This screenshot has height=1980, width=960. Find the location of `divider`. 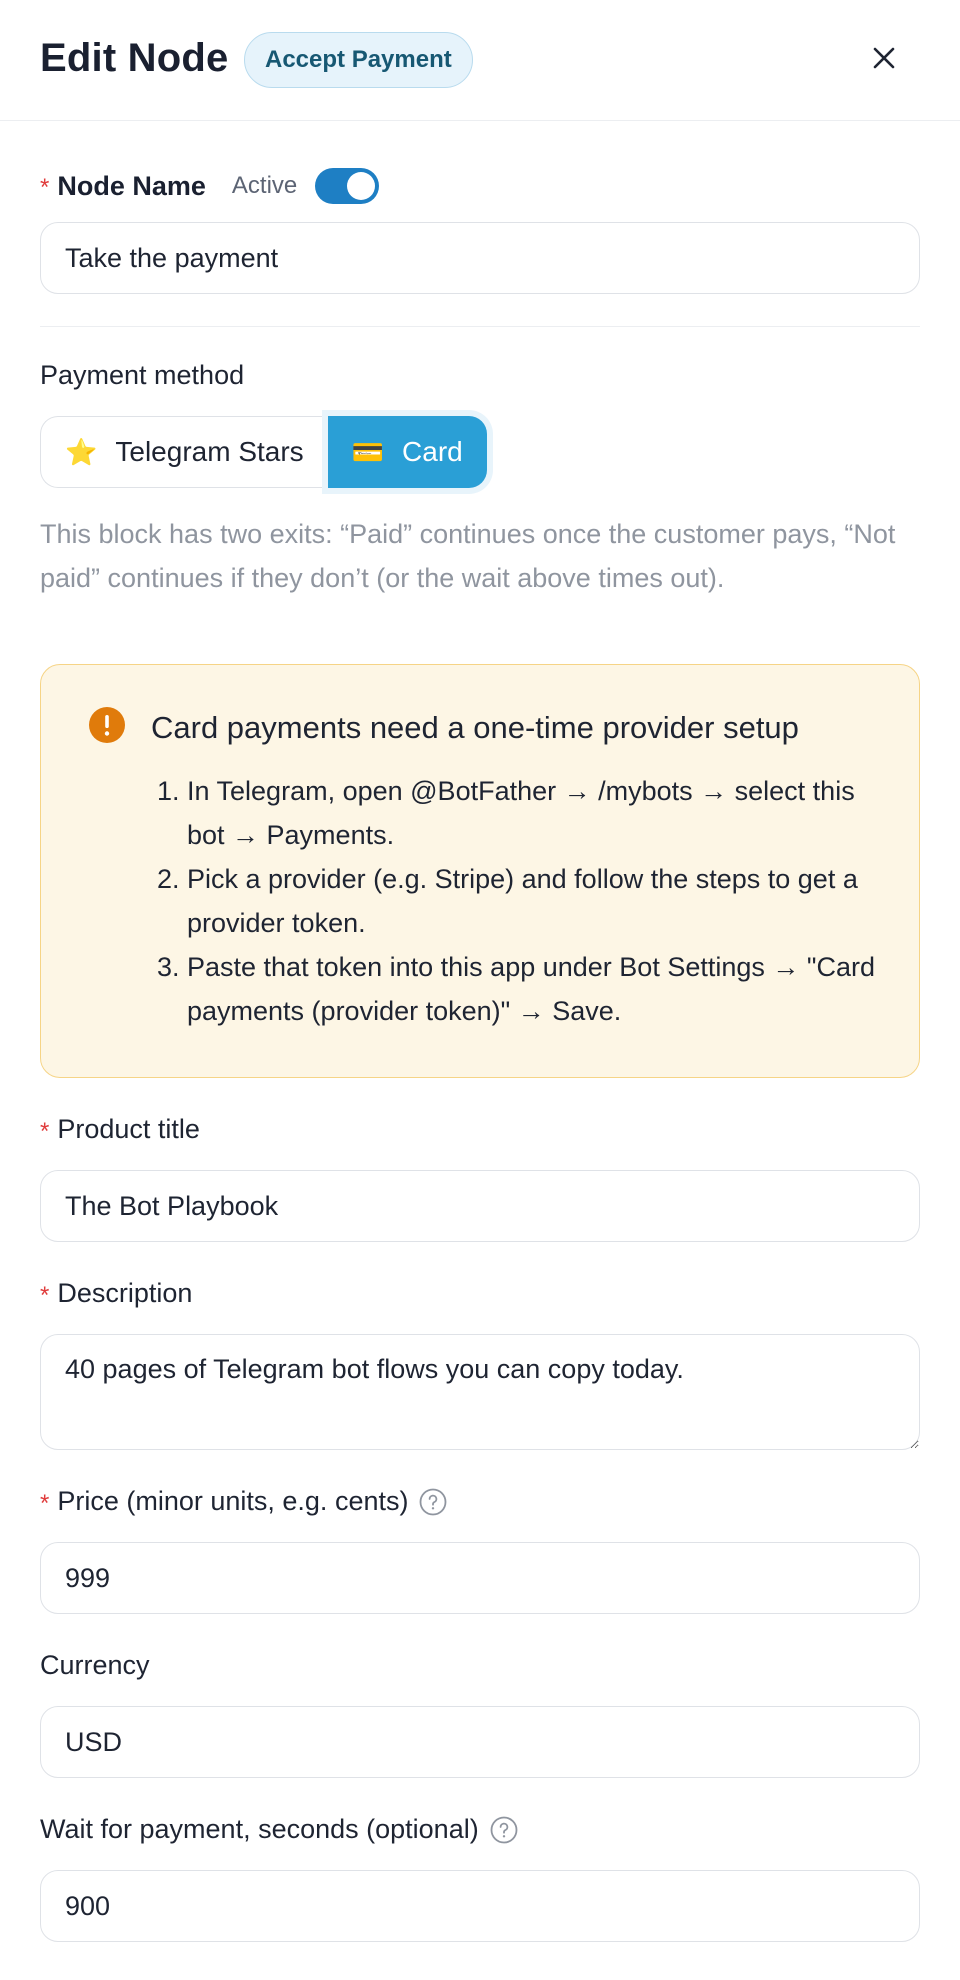

divider is located at coordinates (480, 326).